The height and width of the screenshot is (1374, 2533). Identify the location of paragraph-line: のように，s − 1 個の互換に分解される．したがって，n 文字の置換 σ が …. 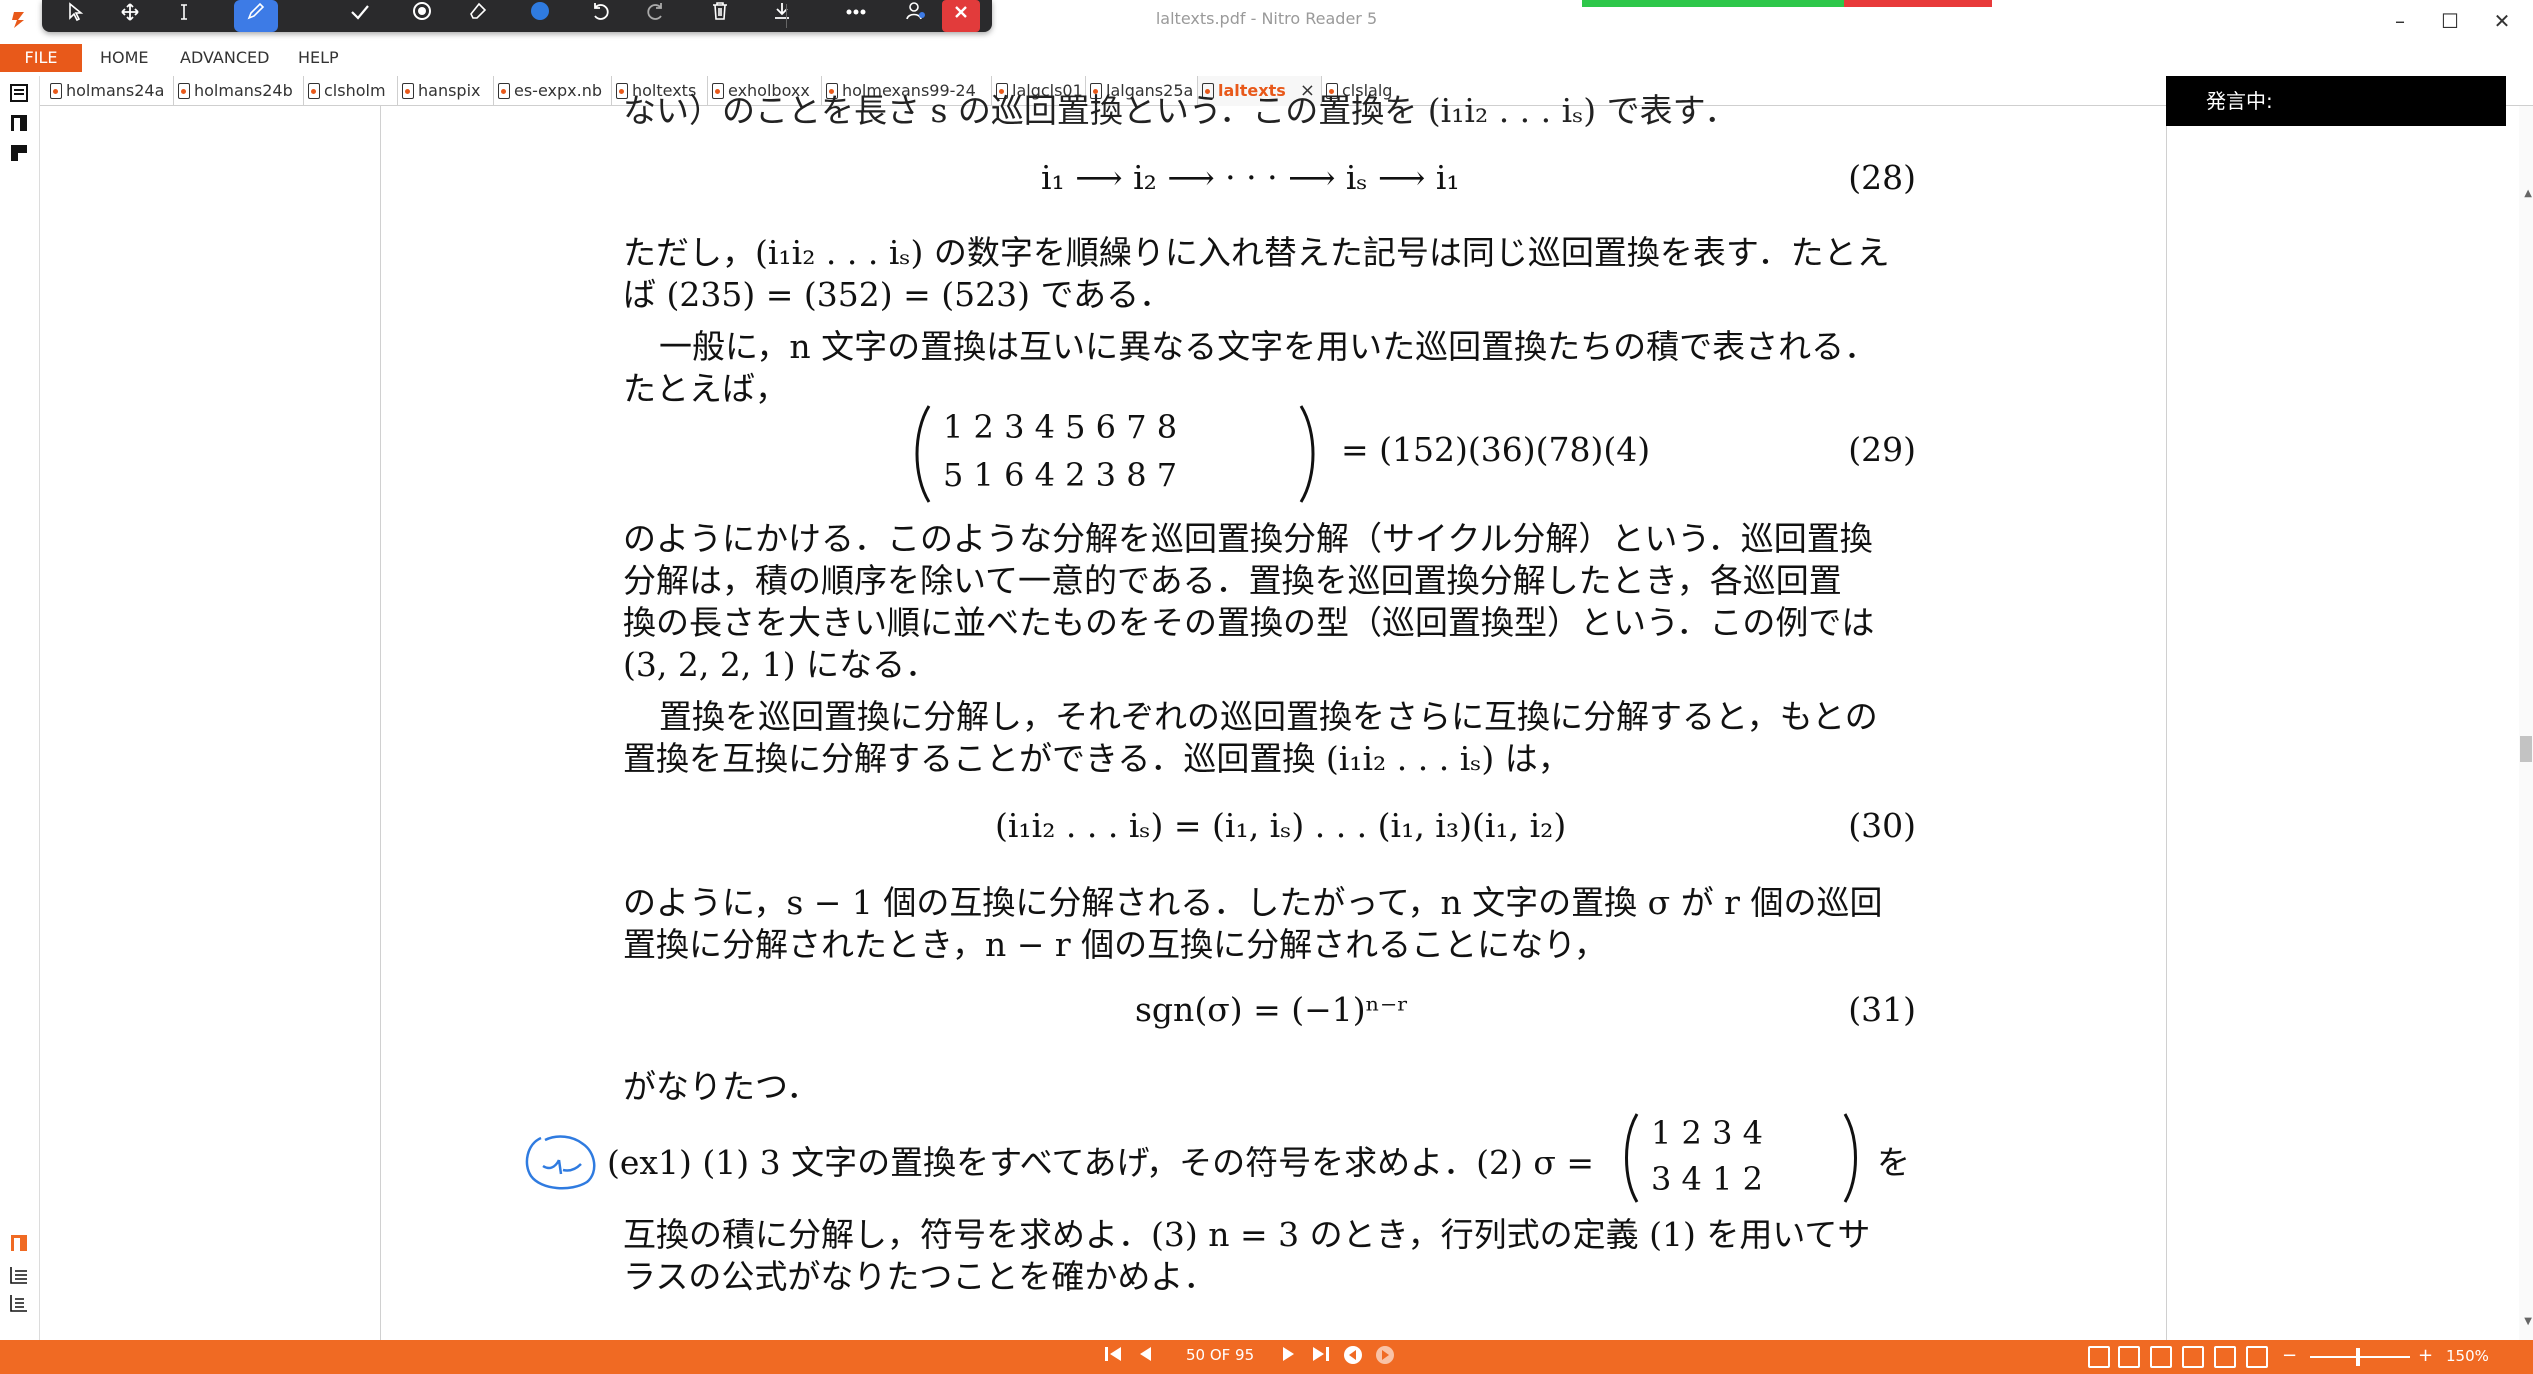
(1253, 902).